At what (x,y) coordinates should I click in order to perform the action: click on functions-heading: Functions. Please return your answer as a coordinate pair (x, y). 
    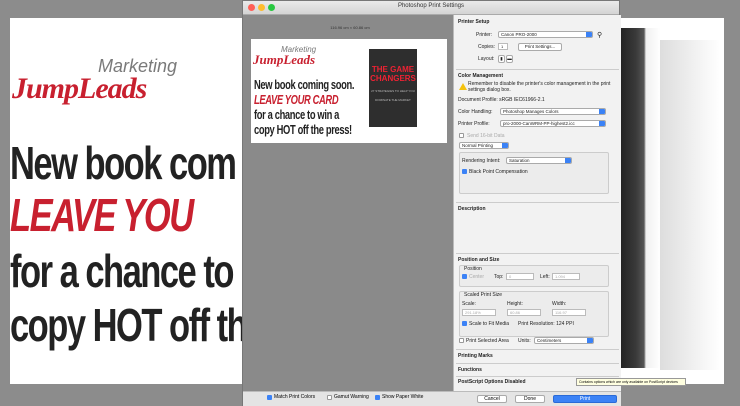
    Looking at the image, I should click on (470, 370).